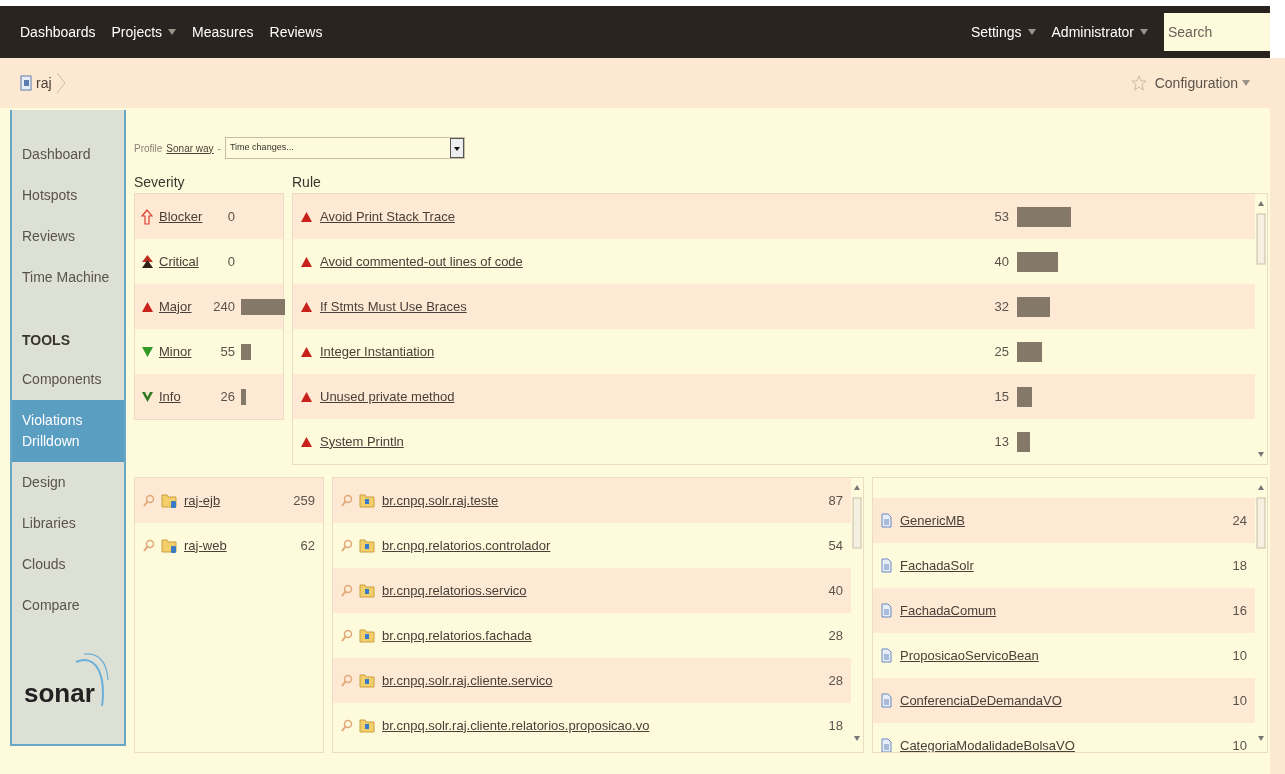 Image resolution: width=1285 pixels, height=774 pixels. What do you see at coordinates (1196, 83) in the screenshot?
I see `configuration-menu: Configuration` at bounding box center [1196, 83].